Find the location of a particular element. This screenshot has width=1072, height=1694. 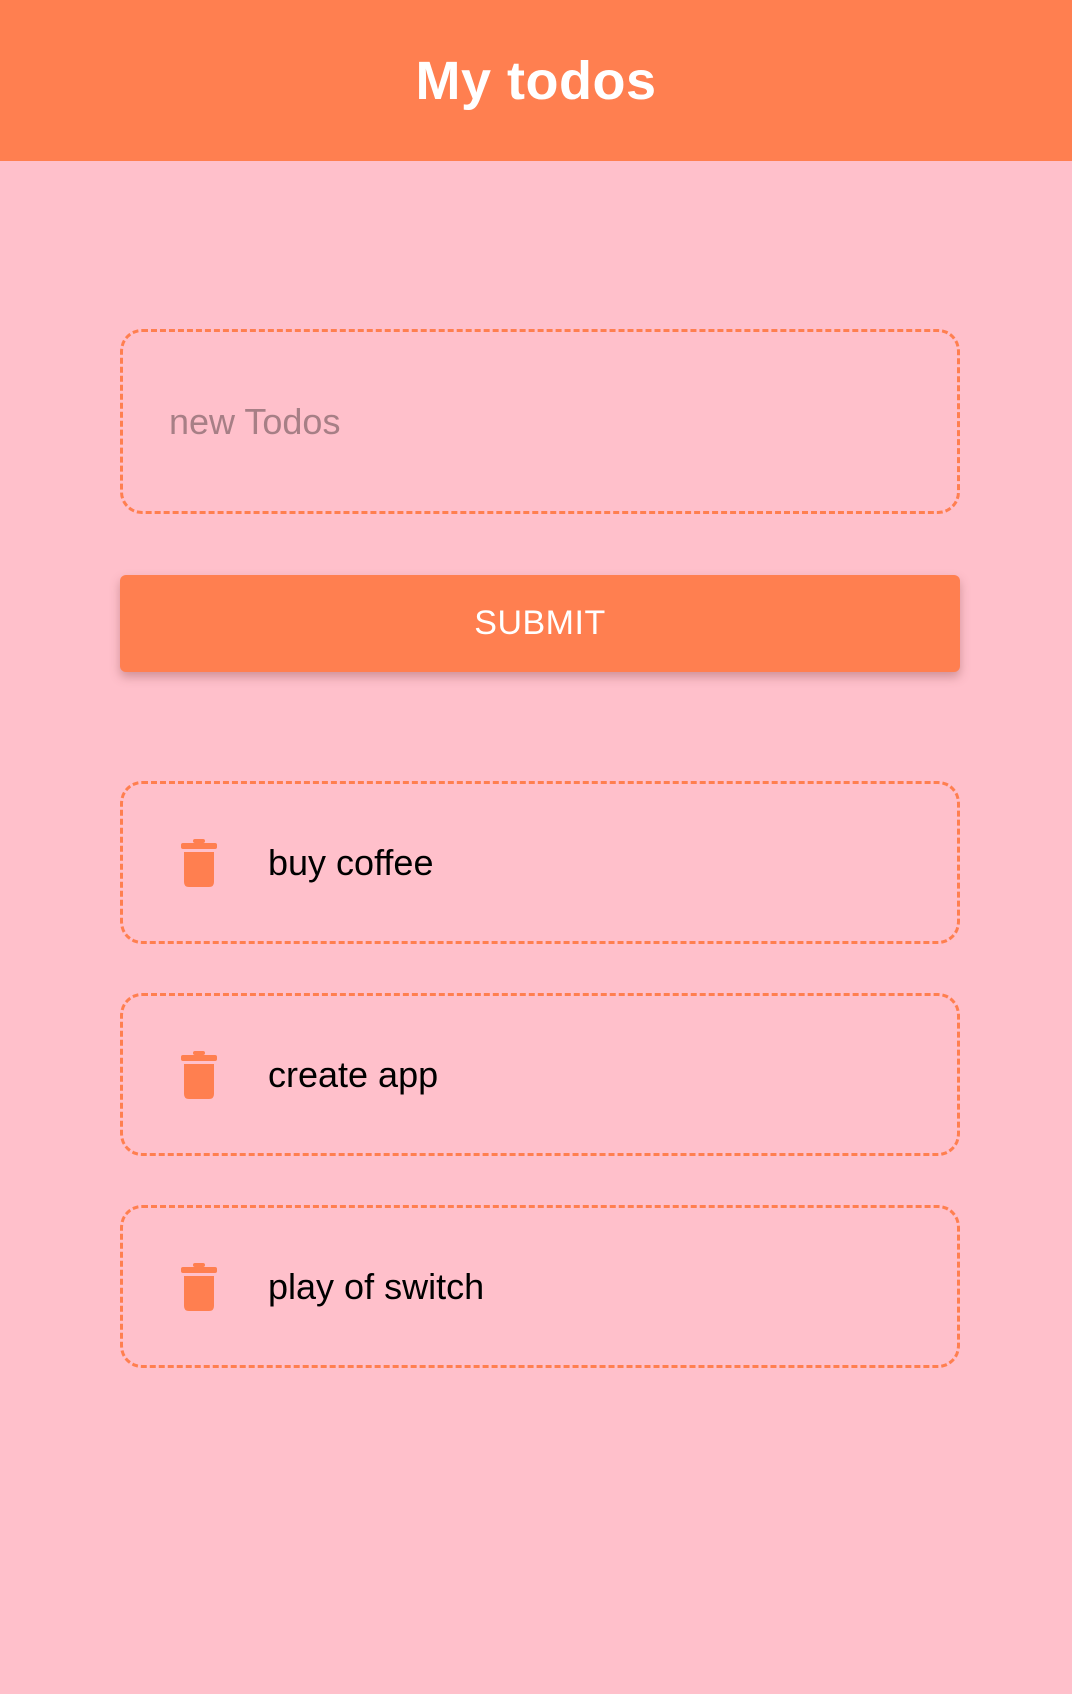

todo-text: play of switch is located at coordinates (376, 1286).